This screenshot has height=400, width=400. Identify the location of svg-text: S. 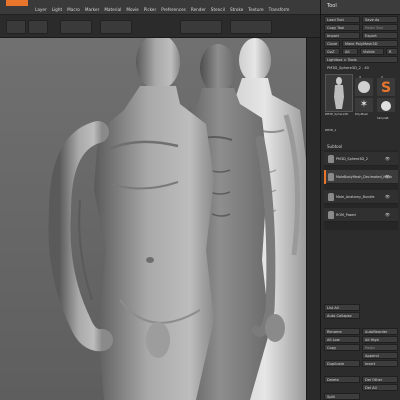
(386, 88).